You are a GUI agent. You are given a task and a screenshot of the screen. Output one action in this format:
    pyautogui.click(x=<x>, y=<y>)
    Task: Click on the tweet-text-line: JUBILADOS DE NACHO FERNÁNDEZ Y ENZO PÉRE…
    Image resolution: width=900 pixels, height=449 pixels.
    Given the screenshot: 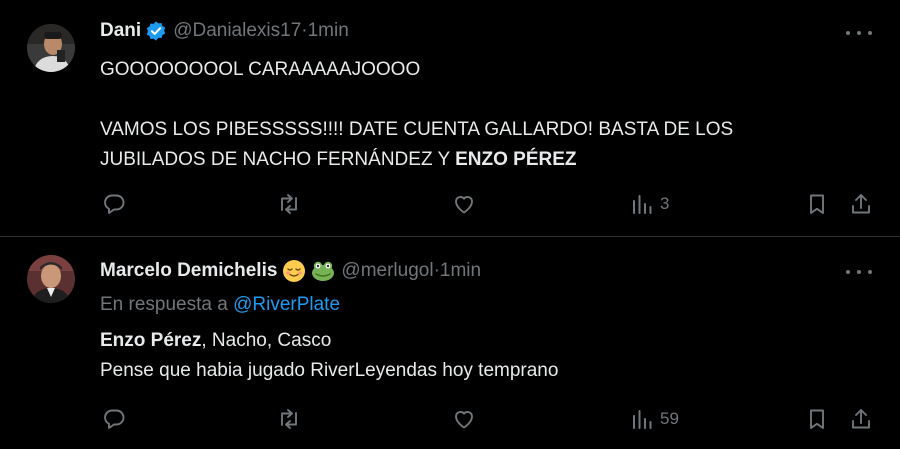 What is the action you would take?
    pyautogui.click(x=416, y=160)
    